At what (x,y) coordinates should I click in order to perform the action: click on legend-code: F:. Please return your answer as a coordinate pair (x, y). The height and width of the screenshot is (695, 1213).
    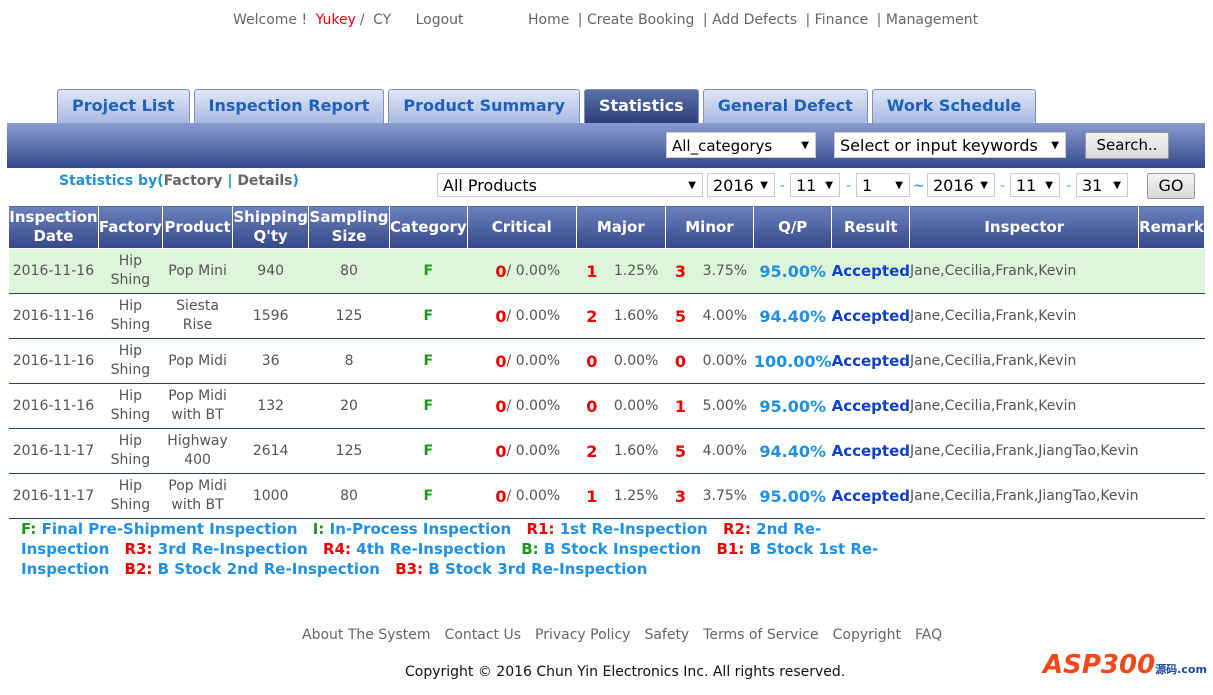
    Looking at the image, I should click on (29, 529).